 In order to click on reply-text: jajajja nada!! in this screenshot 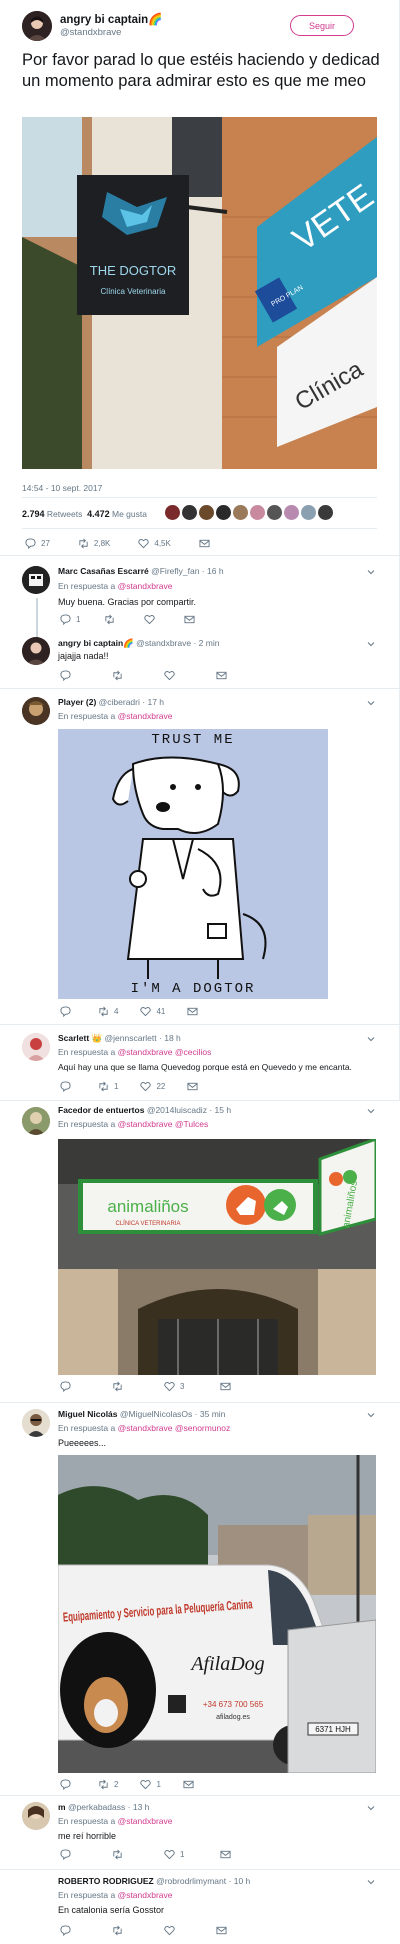, I will do `click(83, 656)`.